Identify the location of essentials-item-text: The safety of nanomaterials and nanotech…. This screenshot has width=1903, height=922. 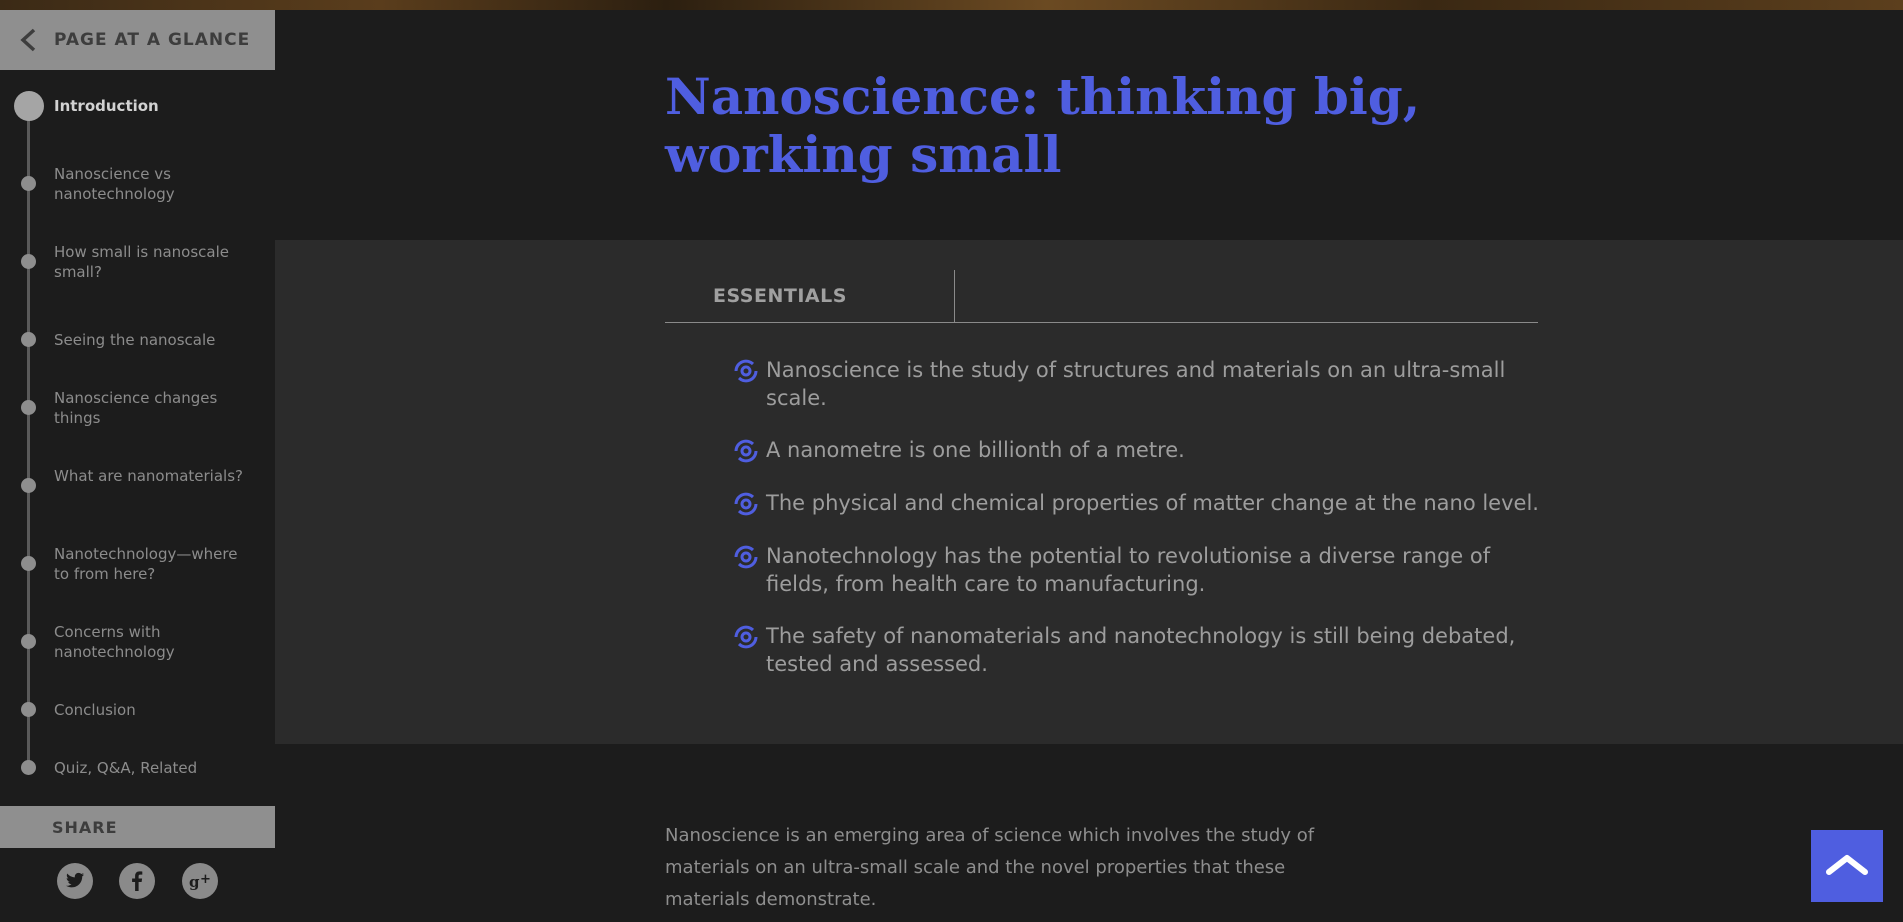
(1141, 650).